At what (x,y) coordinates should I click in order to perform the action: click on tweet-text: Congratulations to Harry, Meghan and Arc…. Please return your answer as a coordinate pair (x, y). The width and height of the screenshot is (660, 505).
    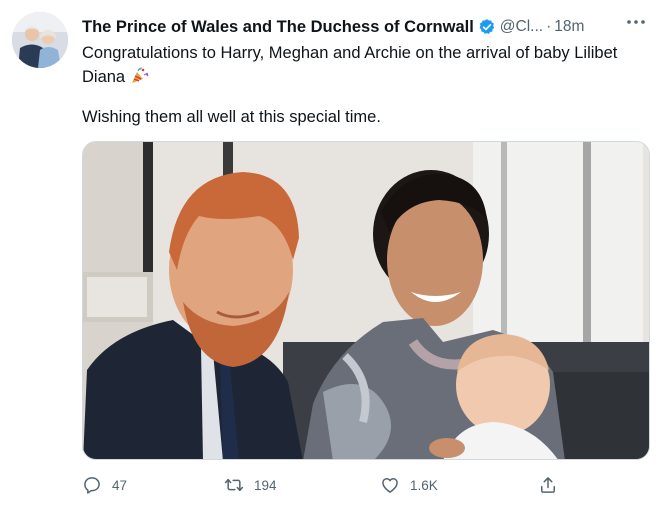
    Looking at the image, I should click on (362, 65).